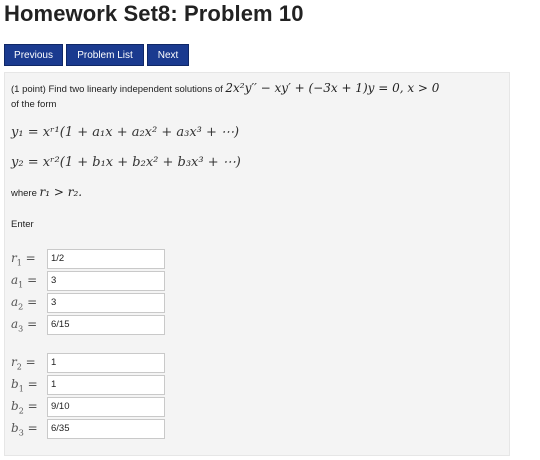  Describe the element at coordinates (24, 407) in the screenshot. I see `answer-label: b2 =` at that location.